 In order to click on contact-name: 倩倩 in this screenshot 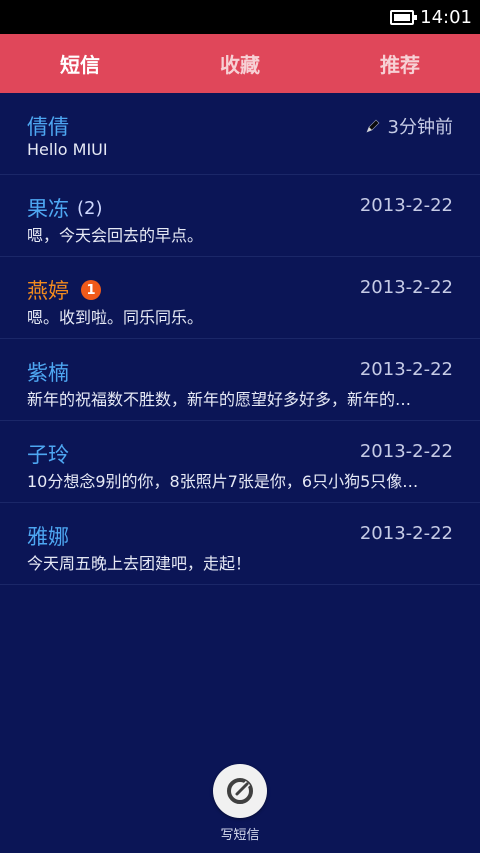, I will do `click(48, 127)`.